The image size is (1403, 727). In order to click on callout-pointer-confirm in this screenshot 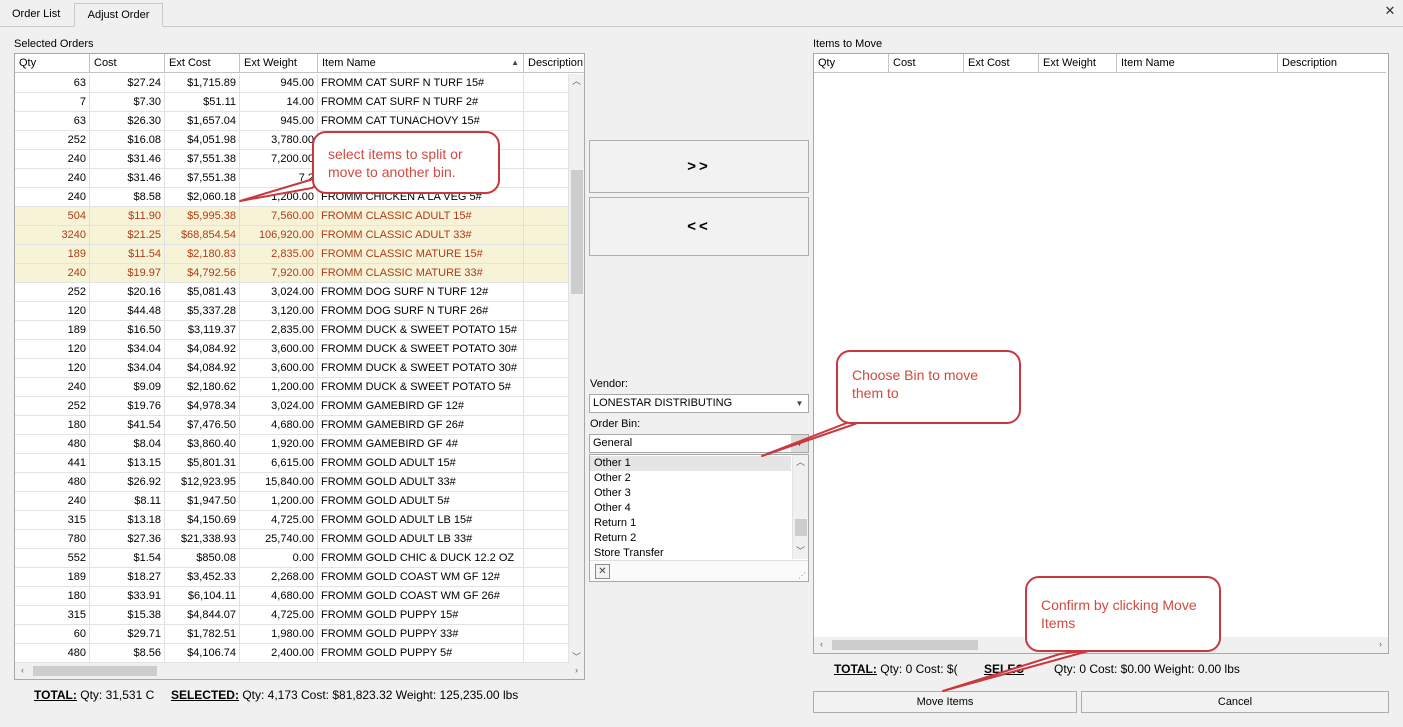, I will do `click(1017, 670)`.